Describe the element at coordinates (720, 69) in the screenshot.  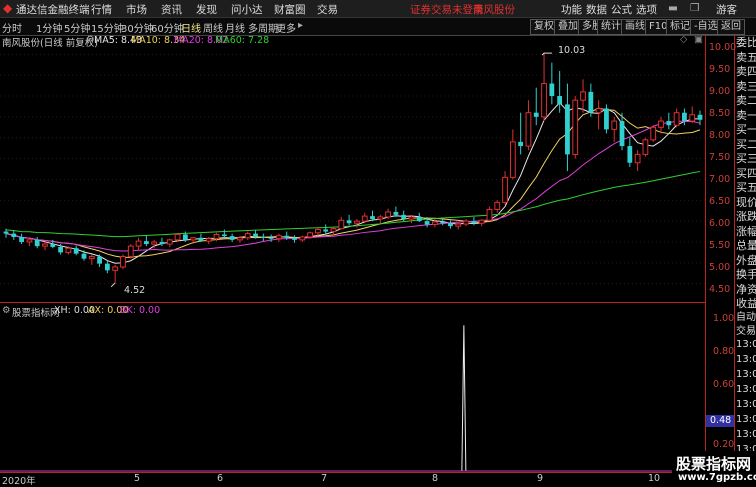
I see `price-tick: 9.50` at that location.